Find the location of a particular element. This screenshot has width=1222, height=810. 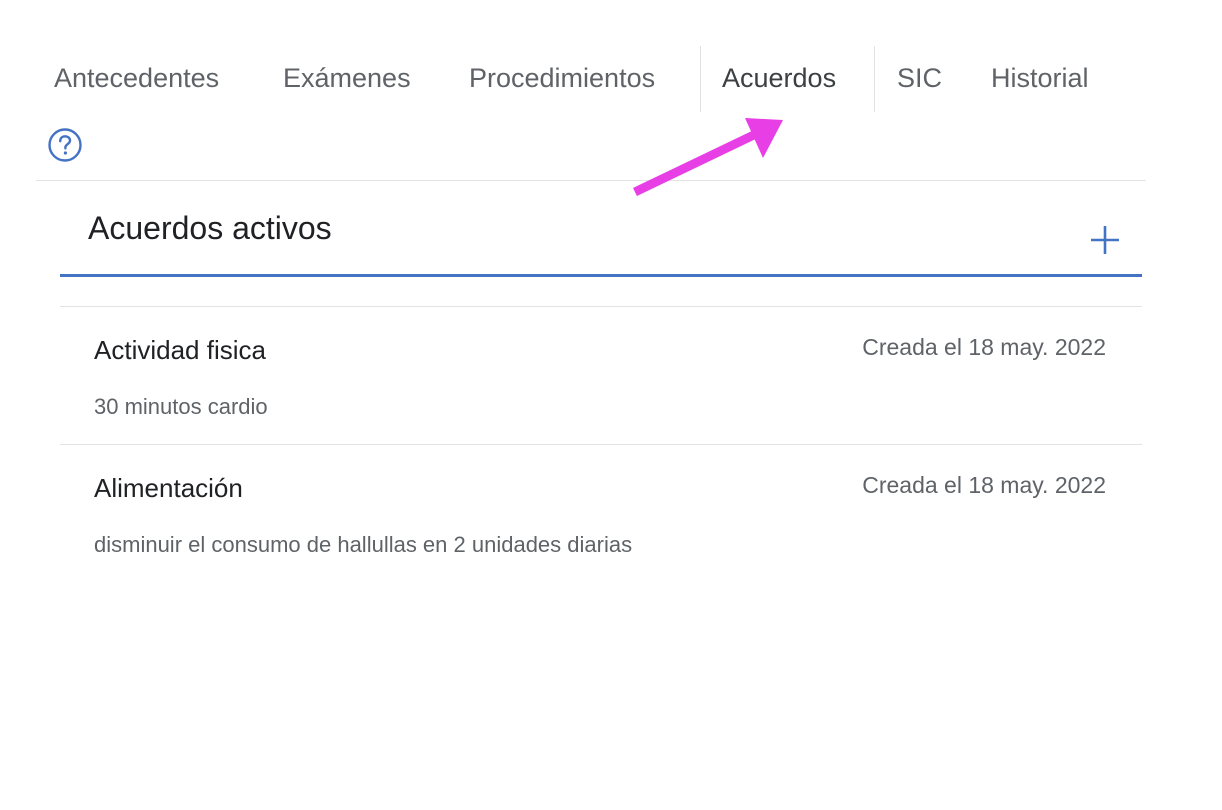

annotation-arrow-icon is located at coordinates (708, 157).